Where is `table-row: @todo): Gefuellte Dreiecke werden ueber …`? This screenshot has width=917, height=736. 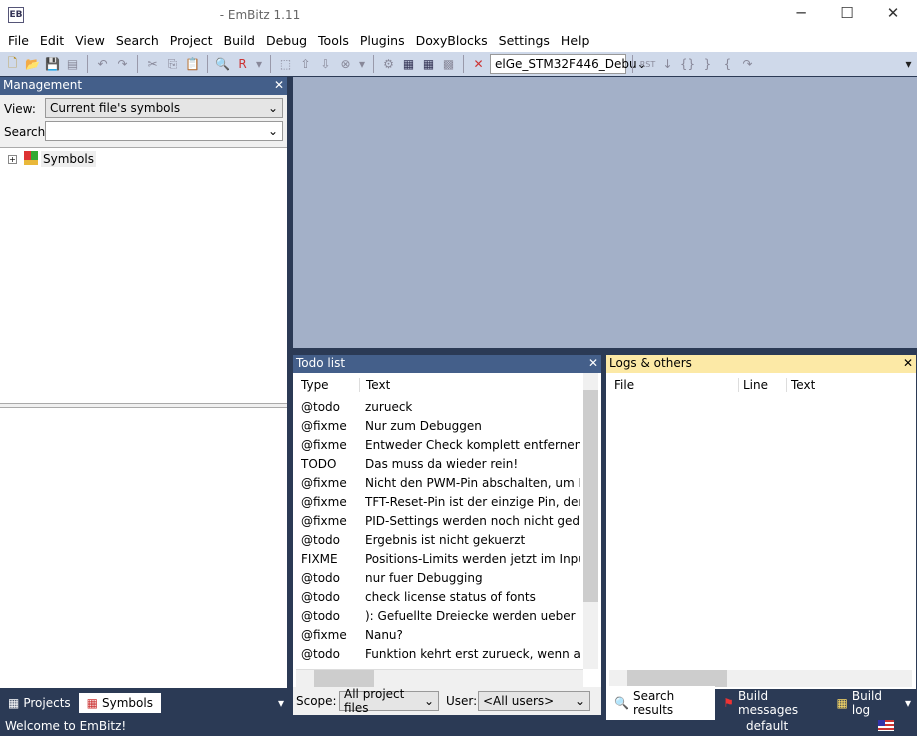
table-row: @todo): Gefuellte Dreiecke werden ueber … is located at coordinates (436, 615).